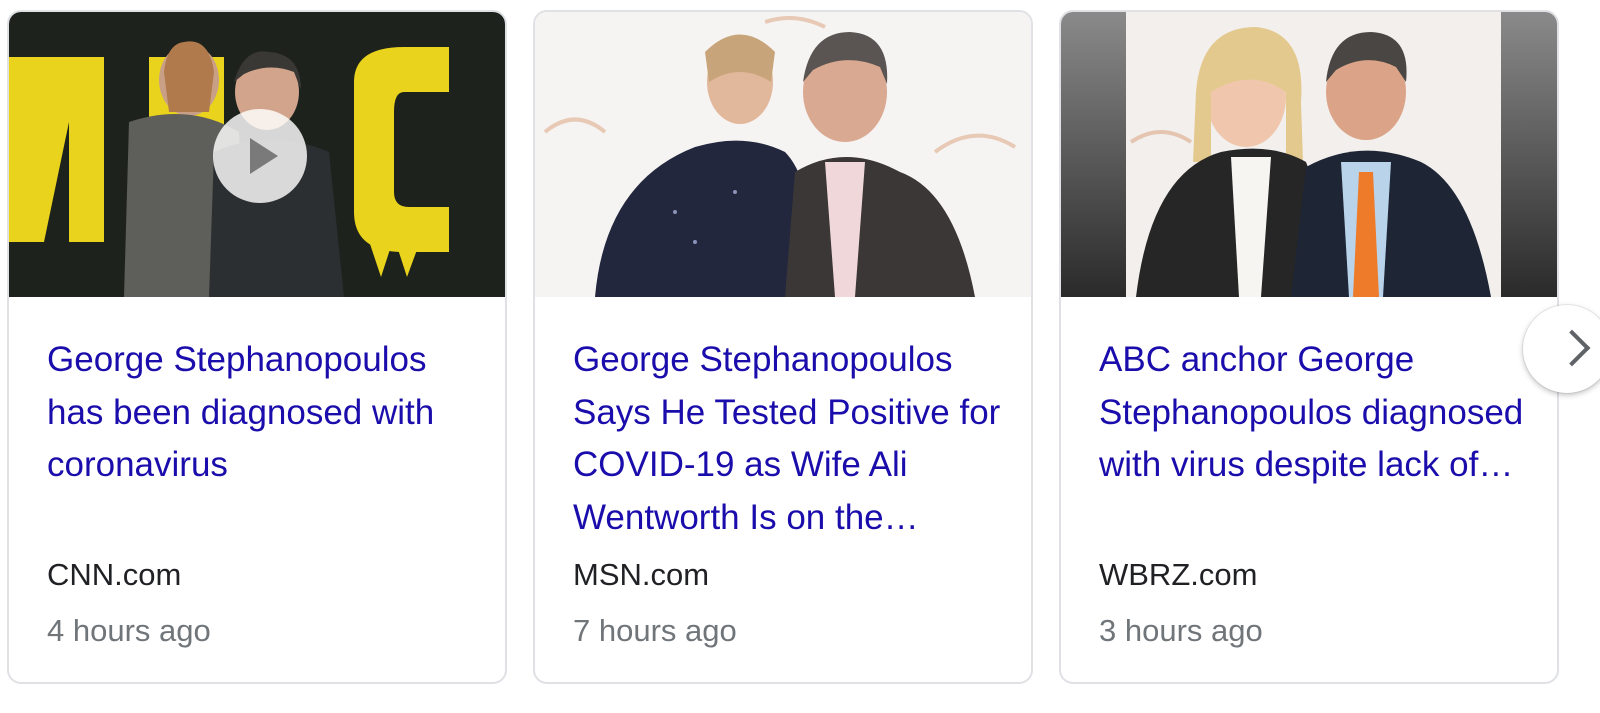  What do you see at coordinates (1178, 574) in the screenshot?
I see `news-source: WBRZ.com` at bounding box center [1178, 574].